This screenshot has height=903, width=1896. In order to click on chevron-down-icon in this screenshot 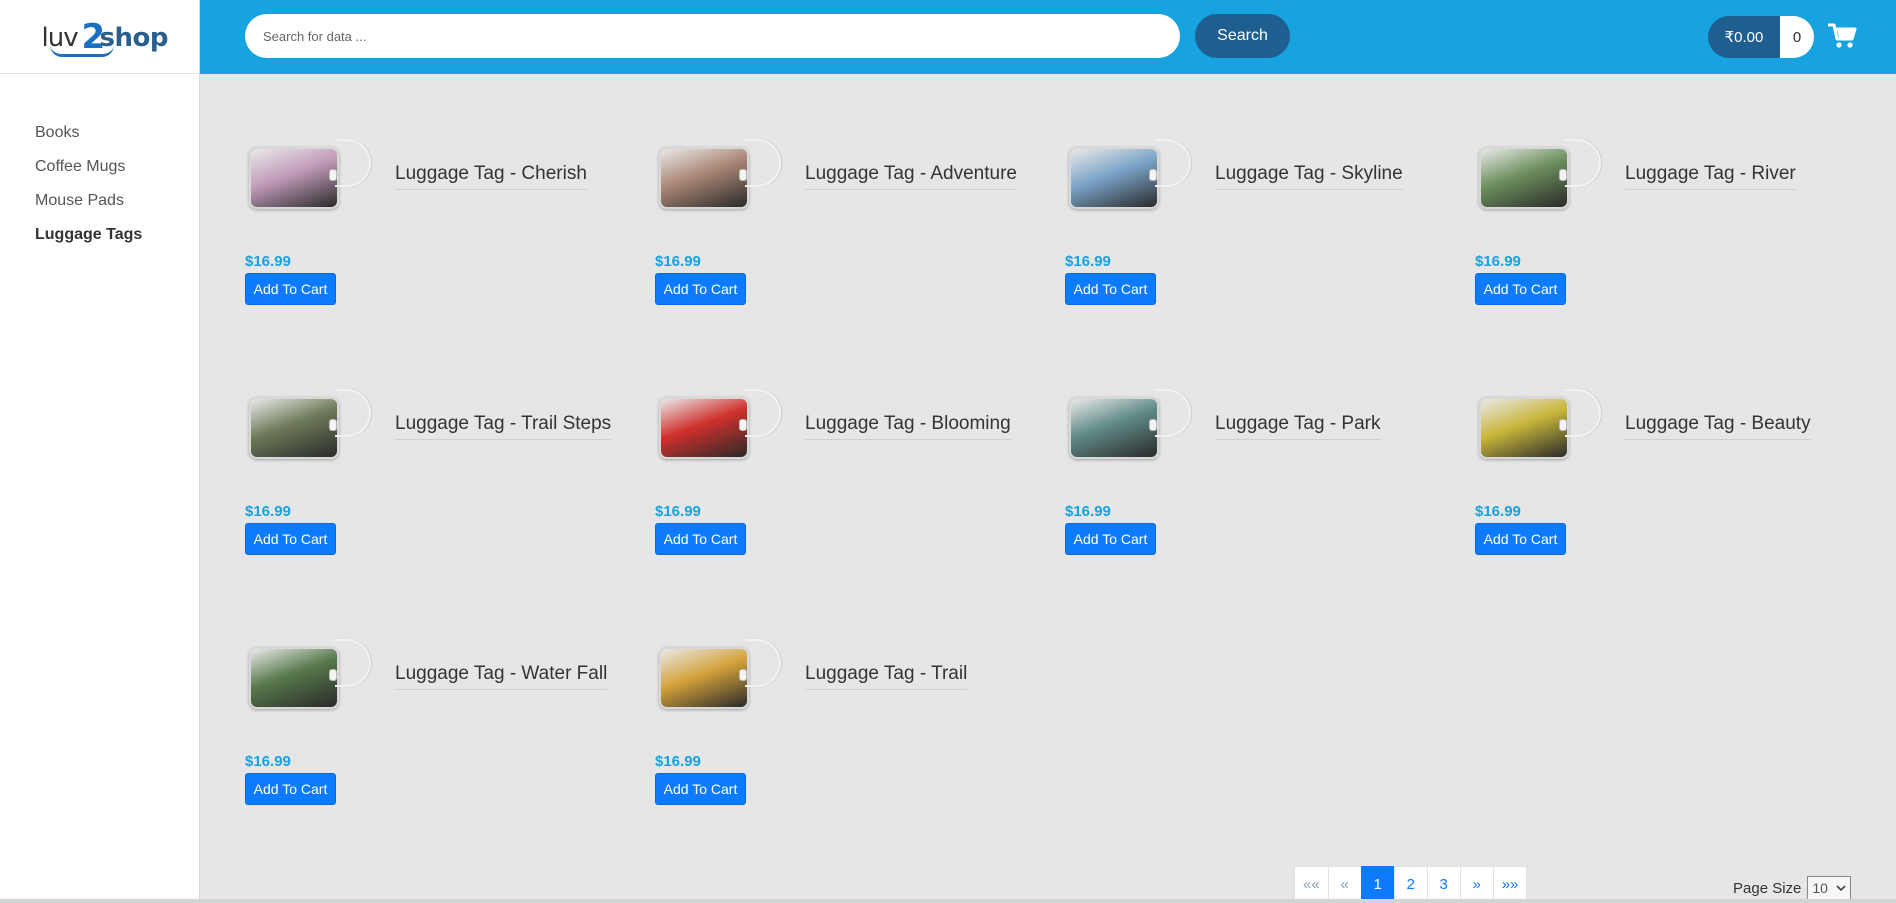, I will do `click(1841, 888)`.